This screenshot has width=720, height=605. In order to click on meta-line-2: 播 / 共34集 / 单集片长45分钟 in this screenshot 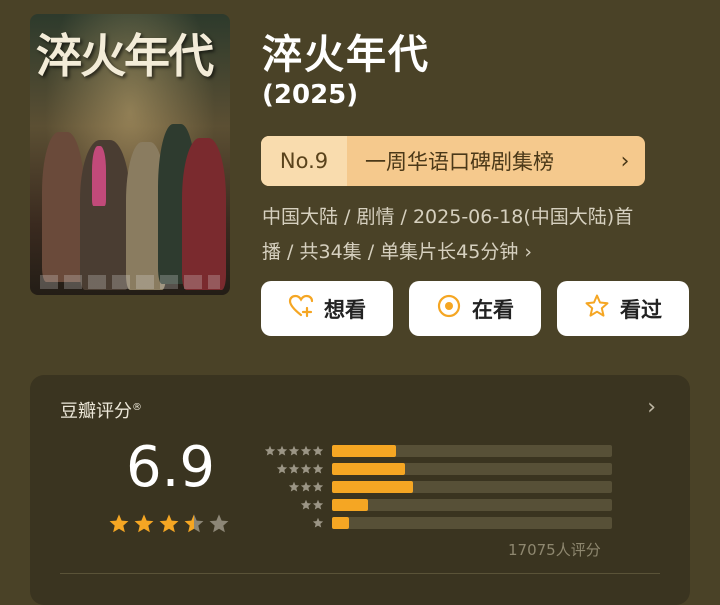, I will do `click(390, 252)`.